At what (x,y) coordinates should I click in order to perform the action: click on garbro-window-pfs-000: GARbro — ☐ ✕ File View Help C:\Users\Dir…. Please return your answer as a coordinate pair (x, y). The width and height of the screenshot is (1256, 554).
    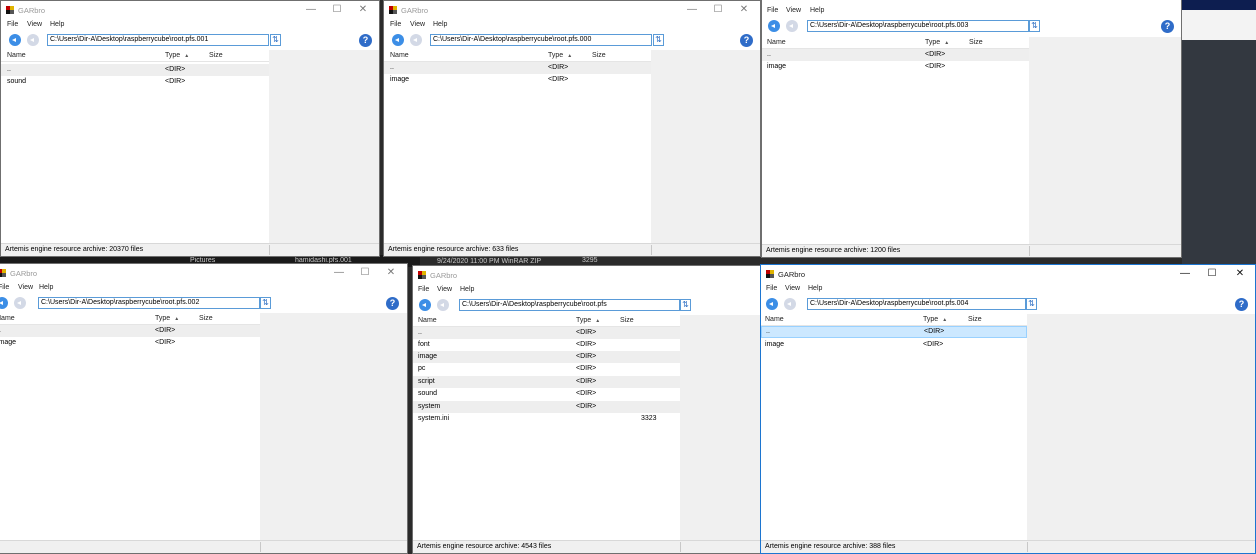
    Looking at the image, I should click on (572, 128).